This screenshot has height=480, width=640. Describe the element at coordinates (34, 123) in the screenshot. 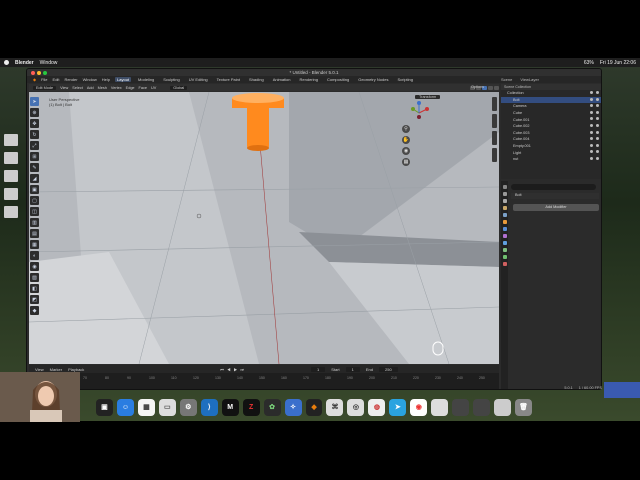

I see `move-tool-icon: ✥` at that location.